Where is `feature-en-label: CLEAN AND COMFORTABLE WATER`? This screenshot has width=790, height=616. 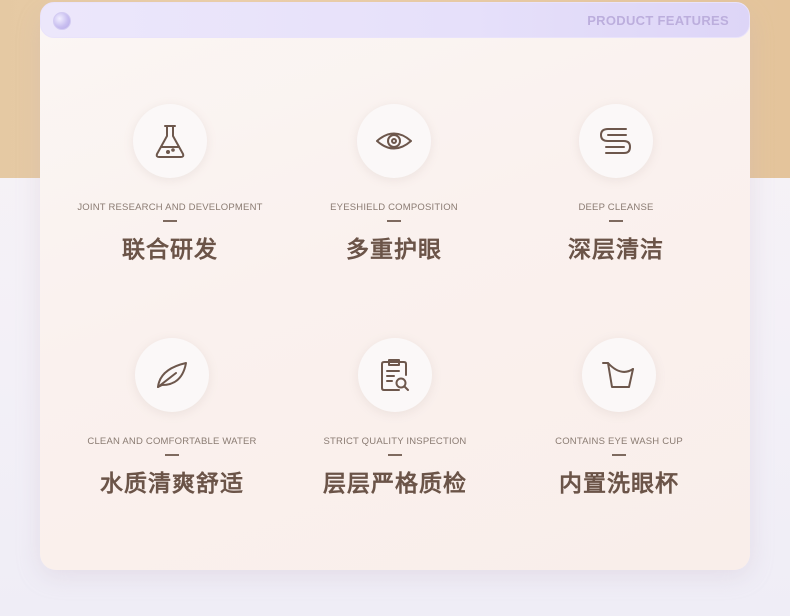
feature-en-label: CLEAN AND COMFORTABLE WATER is located at coordinates (172, 441).